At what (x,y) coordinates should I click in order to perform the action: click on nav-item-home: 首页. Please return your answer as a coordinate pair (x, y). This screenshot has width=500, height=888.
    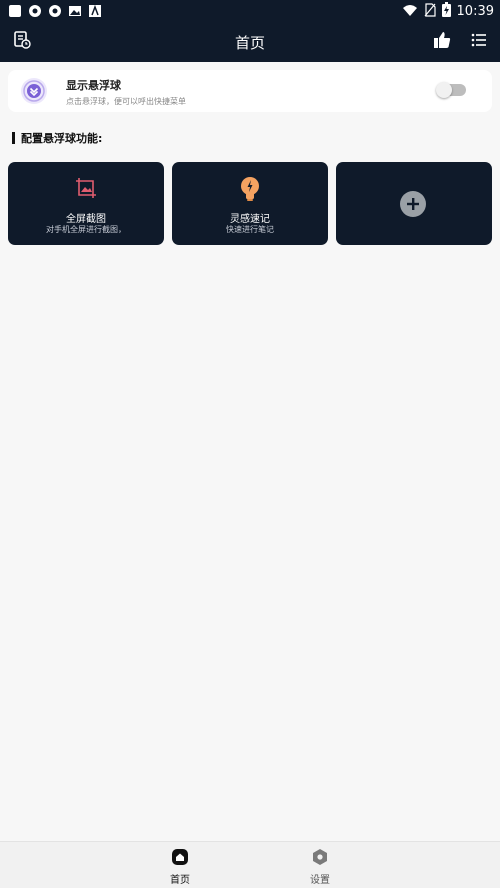
    Looking at the image, I should click on (180, 867).